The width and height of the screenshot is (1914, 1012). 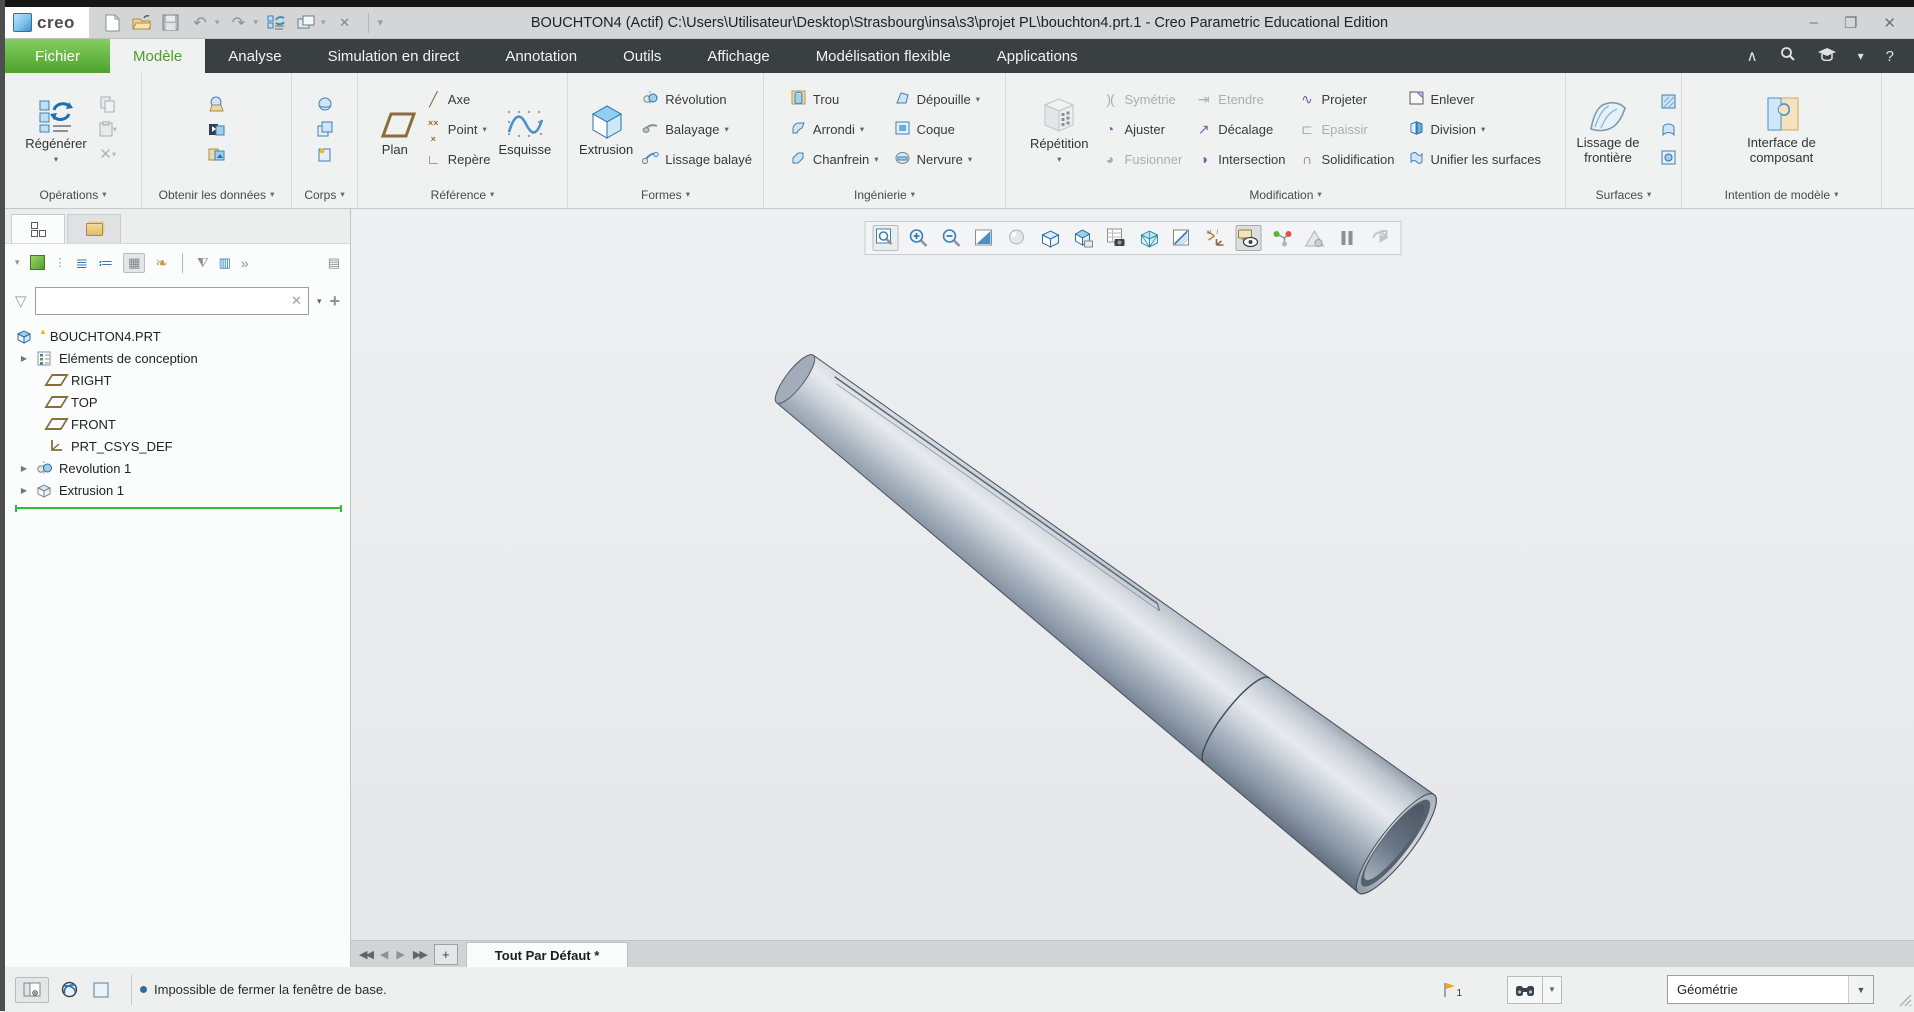 What do you see at coordinates (108, 154) in the screenshot?
I see `delete-button: ✕ ▾` at bounding box center [108, 154].